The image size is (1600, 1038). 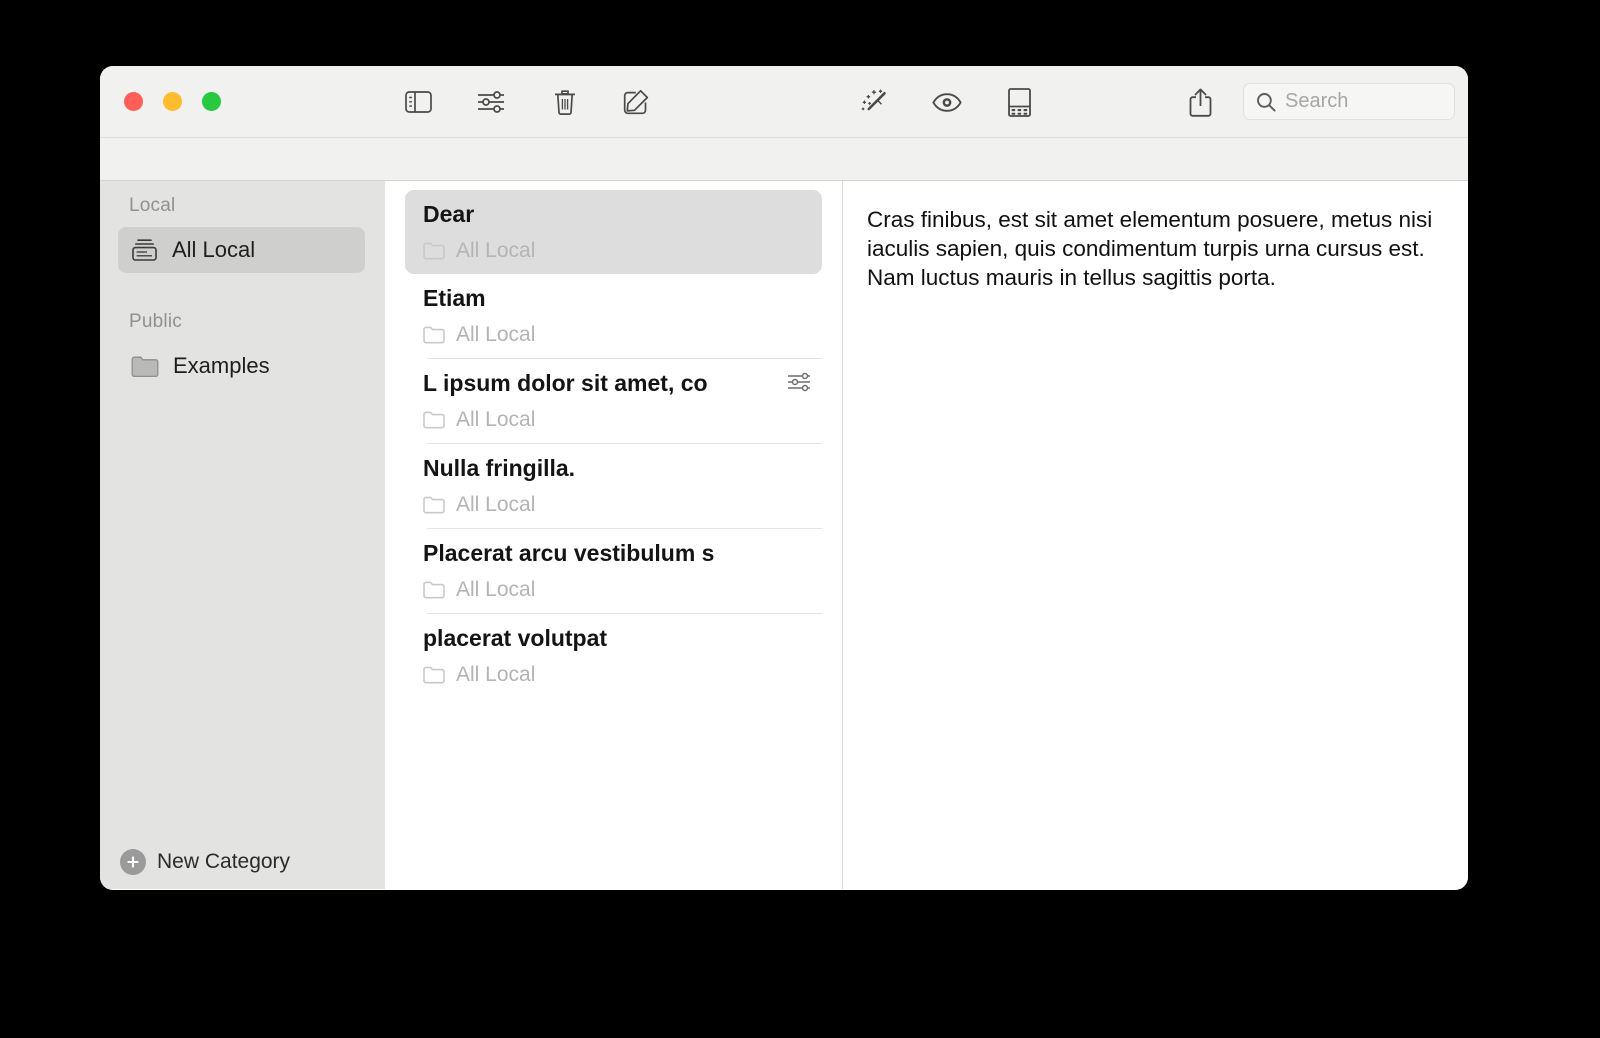 What do you see at coordinates (1316, 101) in the screenshot?
I see `search-input-placeholder: Search` at bounding box center [1316, 101].